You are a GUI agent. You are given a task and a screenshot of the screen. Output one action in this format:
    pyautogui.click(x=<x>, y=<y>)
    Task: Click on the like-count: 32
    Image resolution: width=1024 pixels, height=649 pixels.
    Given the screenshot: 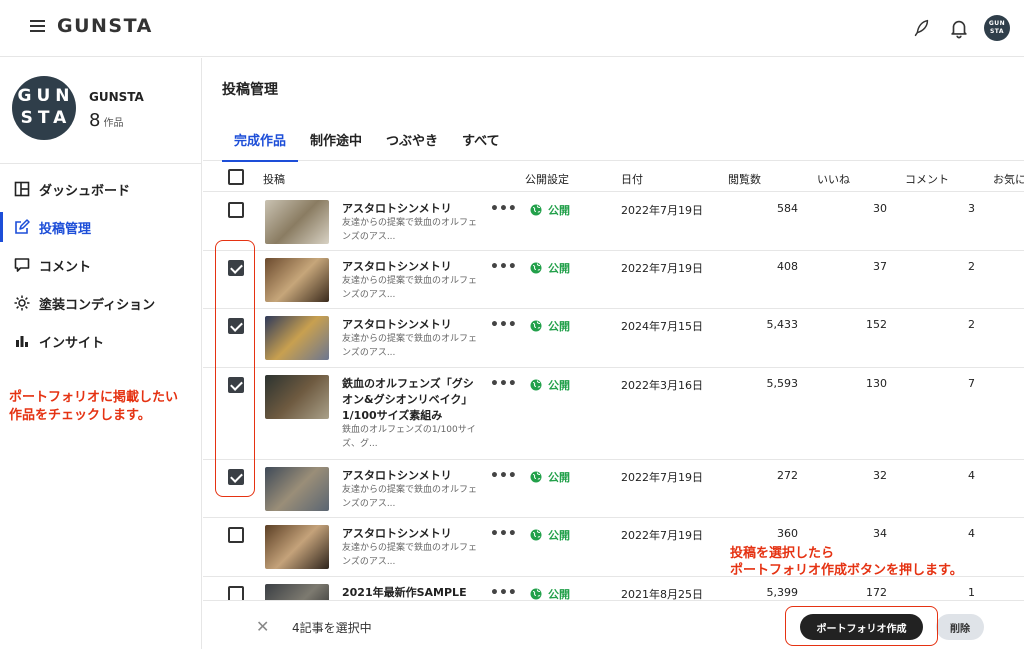 What is the action you would take?
    pyautogui.click(x=880, y=475)
    